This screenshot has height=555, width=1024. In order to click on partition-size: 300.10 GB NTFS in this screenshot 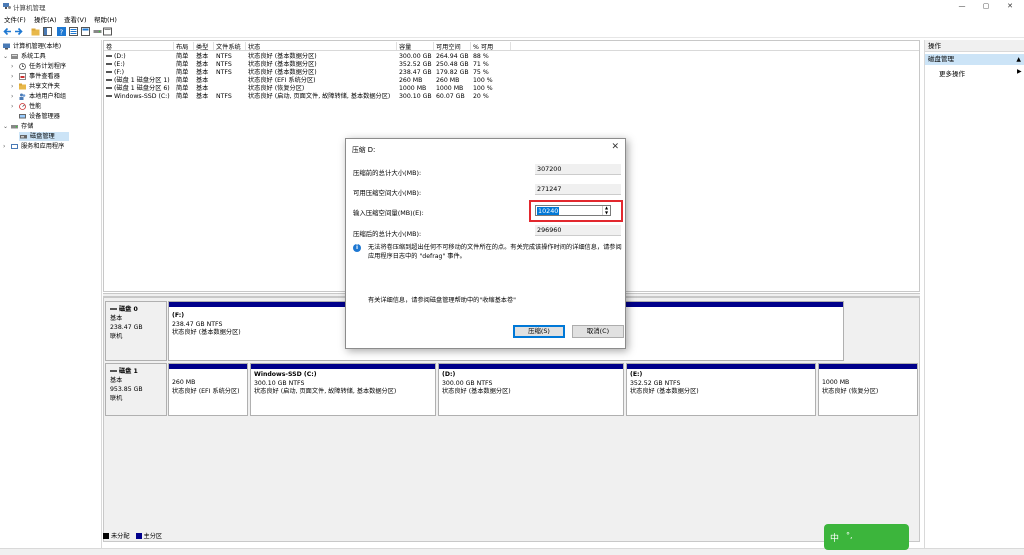, I will do `click(279, 383)`.